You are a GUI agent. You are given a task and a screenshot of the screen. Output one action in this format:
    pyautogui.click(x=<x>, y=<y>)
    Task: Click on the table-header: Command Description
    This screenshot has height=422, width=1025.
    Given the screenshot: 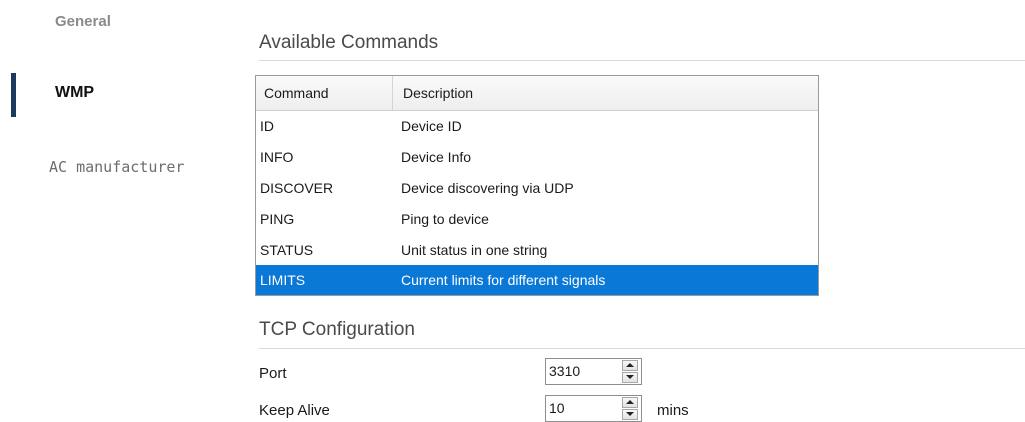 What is the action you would take?
    pyautogui.click(x=537, y=93)
    